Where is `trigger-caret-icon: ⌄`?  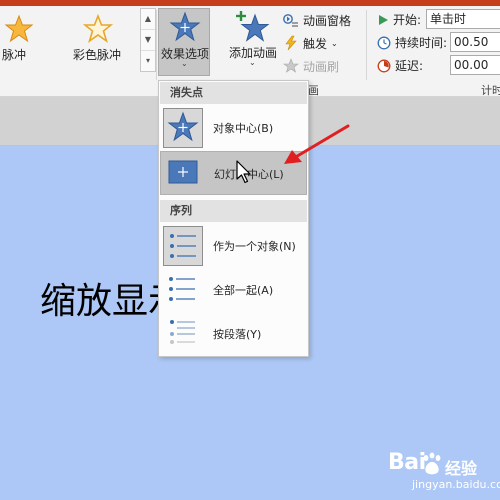
trigger-caret-icon: ⌄ is located at coordinates (334, 43).